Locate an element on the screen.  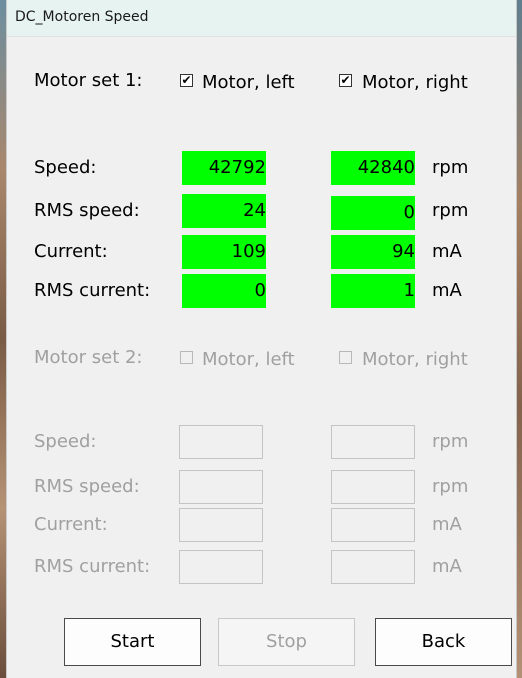
motor-set-2-left-label: Motor, left is located at coordinates (248, 359).